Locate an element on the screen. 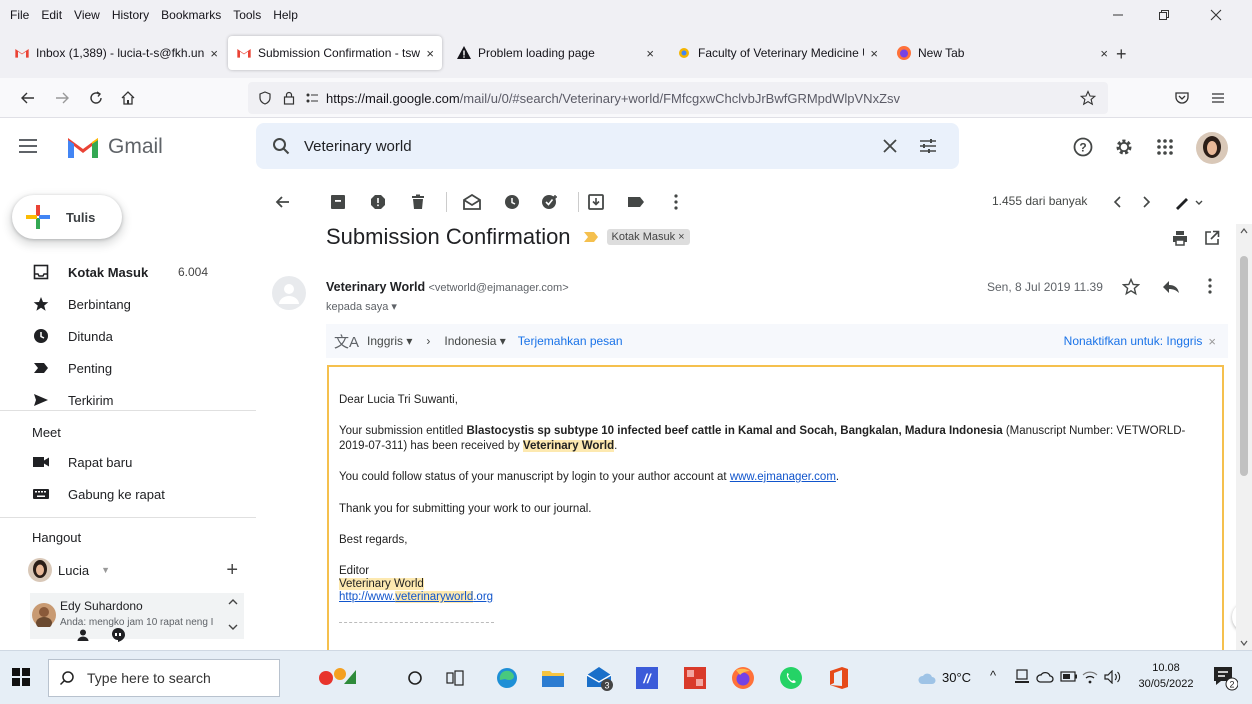  sender-name: Veterinary World is located at coordinates (375, 287).